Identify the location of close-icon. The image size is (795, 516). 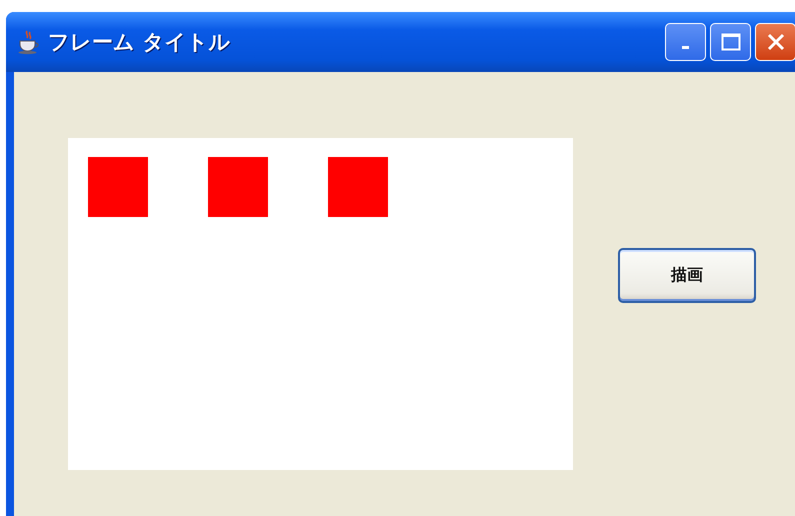
(776, 42).